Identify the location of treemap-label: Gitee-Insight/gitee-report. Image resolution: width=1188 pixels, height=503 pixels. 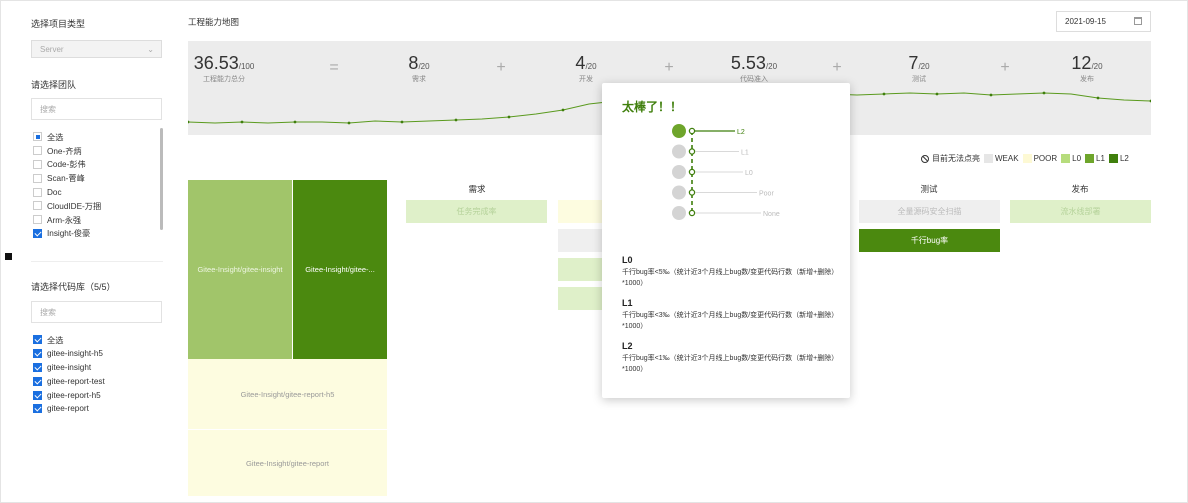
(287, 463).